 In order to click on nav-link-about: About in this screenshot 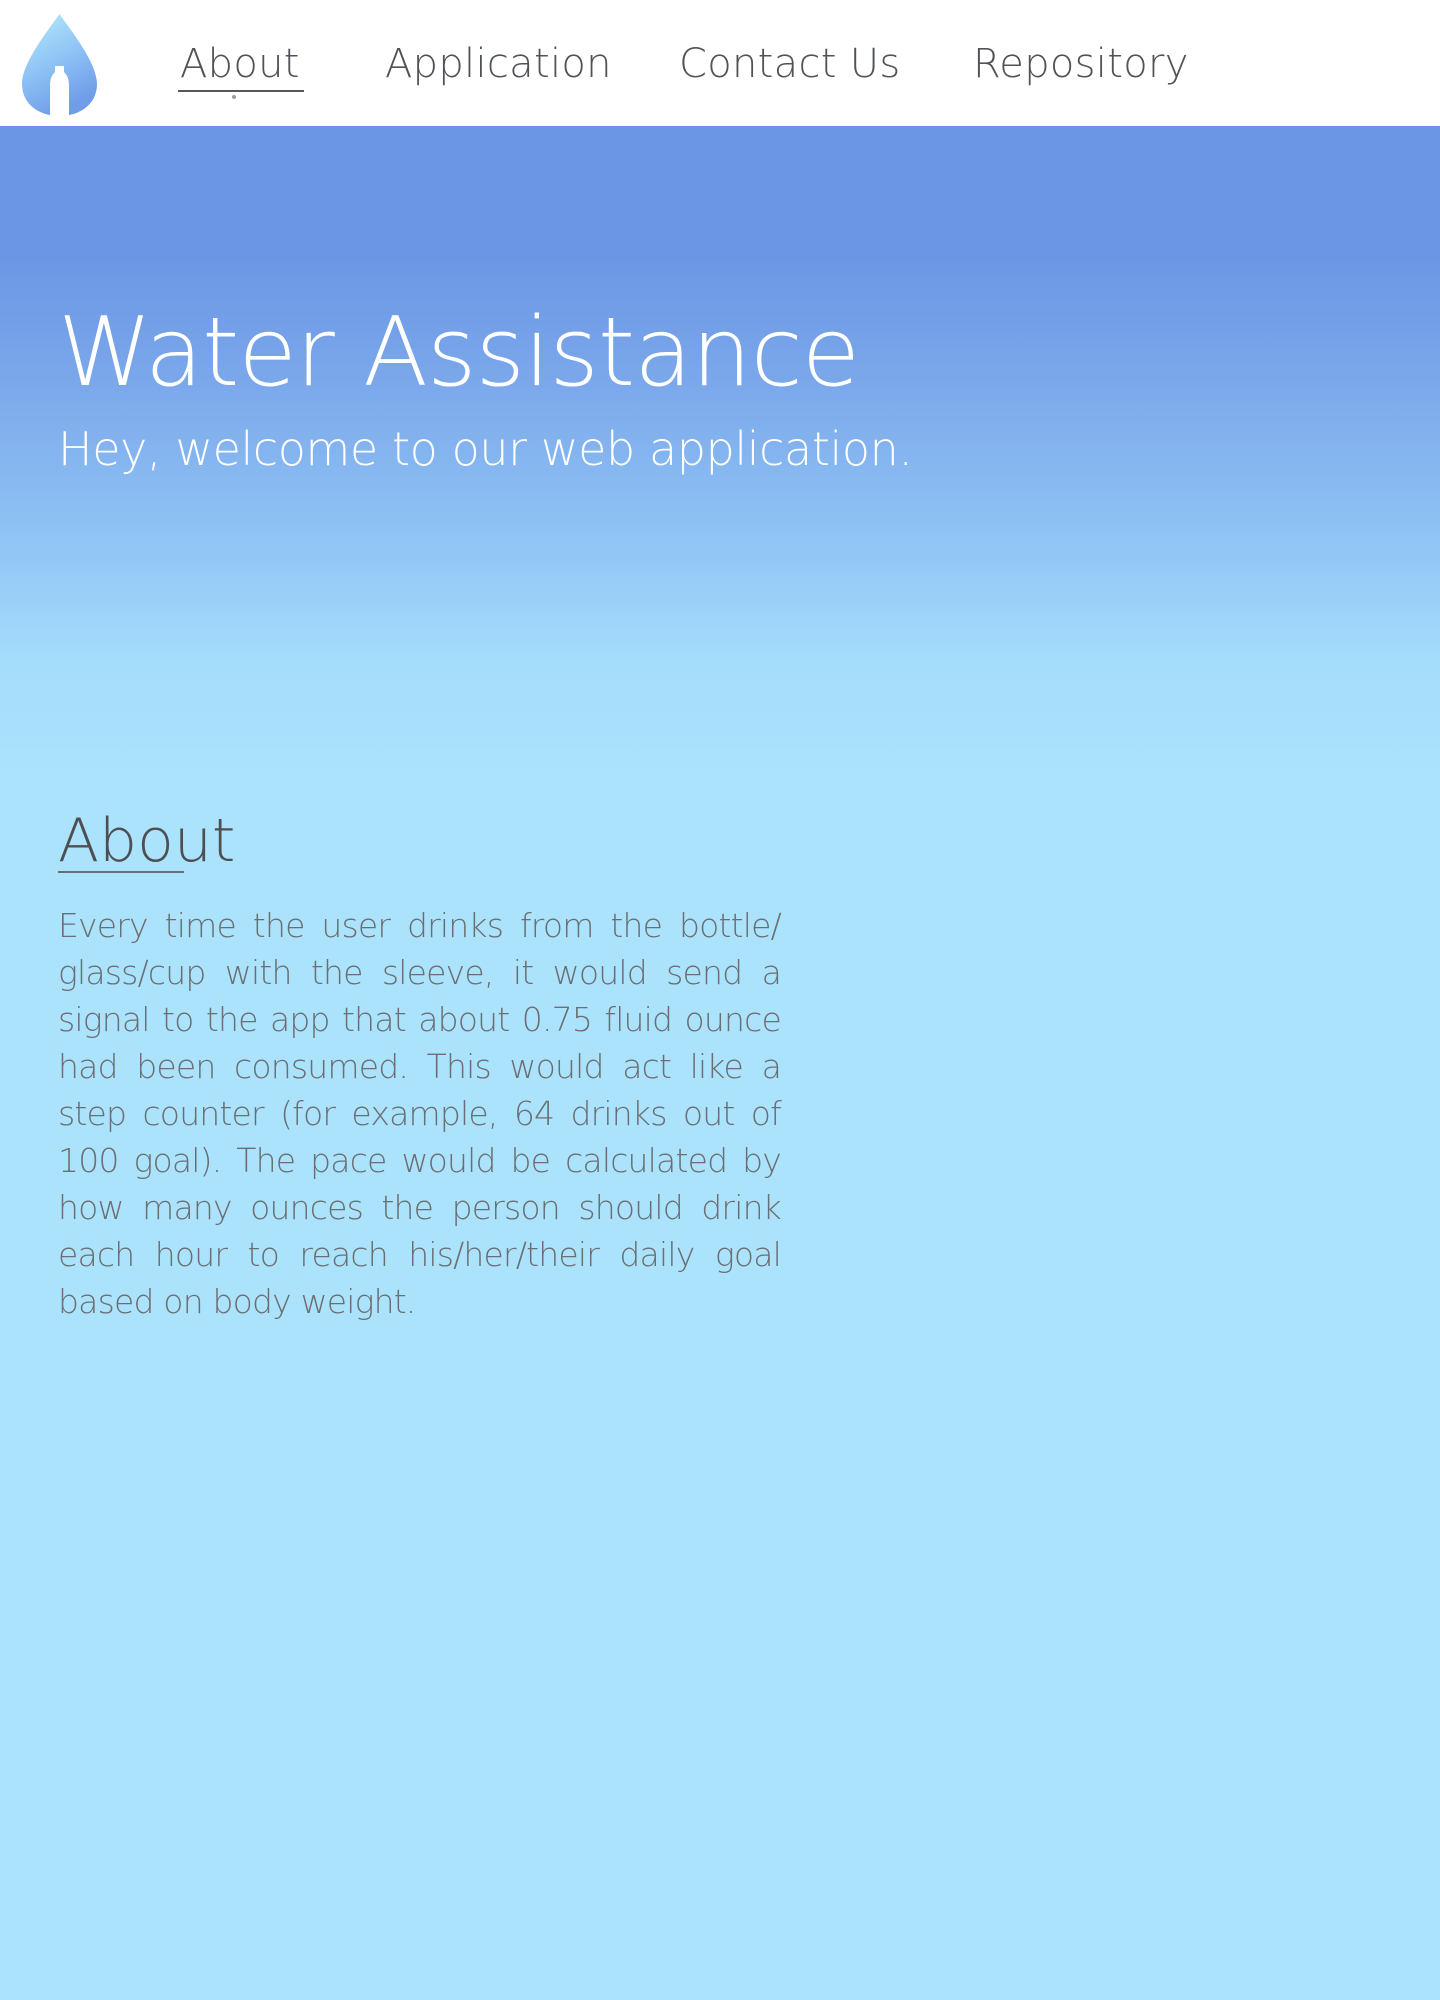, I will do `click(241, 65)`.